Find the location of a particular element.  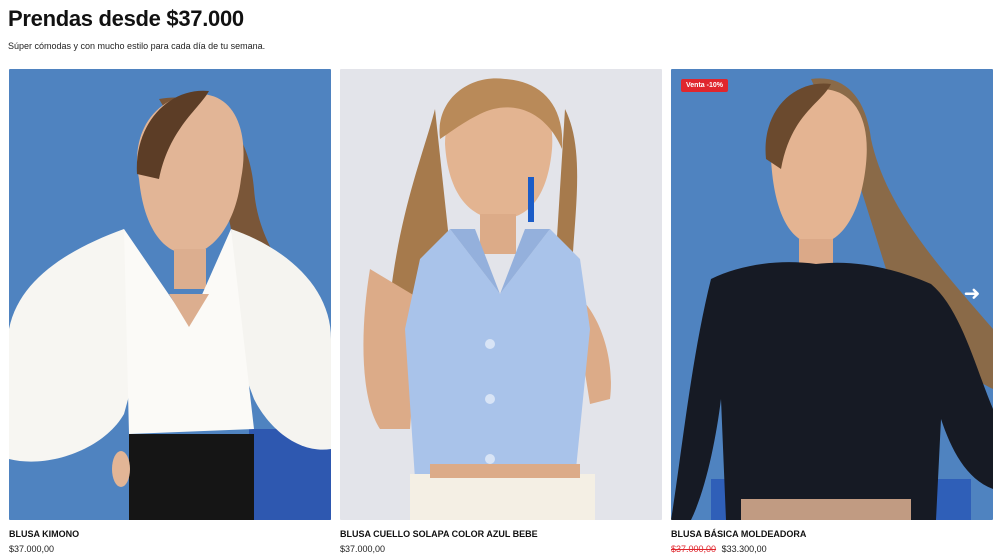

sale-badge: Venta -10% is located at coordinates (704, 85).